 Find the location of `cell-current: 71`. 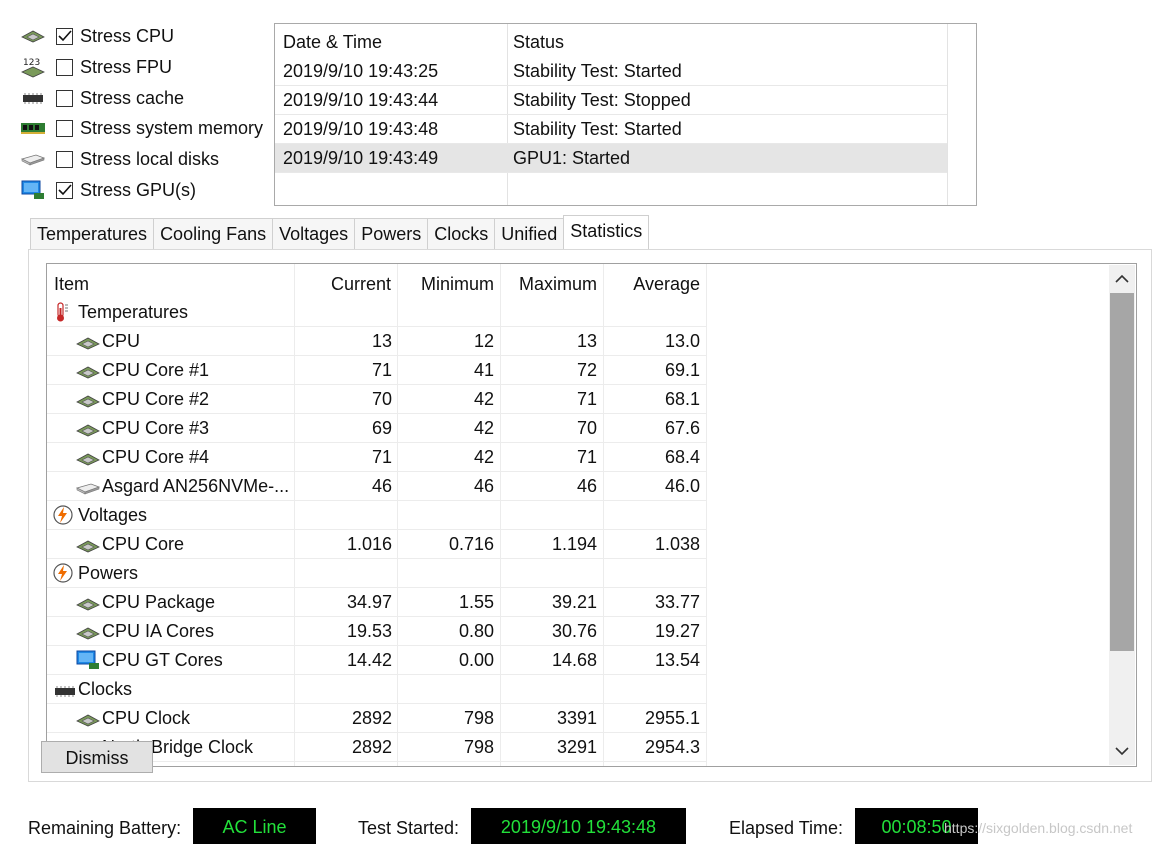

cell-current: 71 is located at coordinates (381, 370).